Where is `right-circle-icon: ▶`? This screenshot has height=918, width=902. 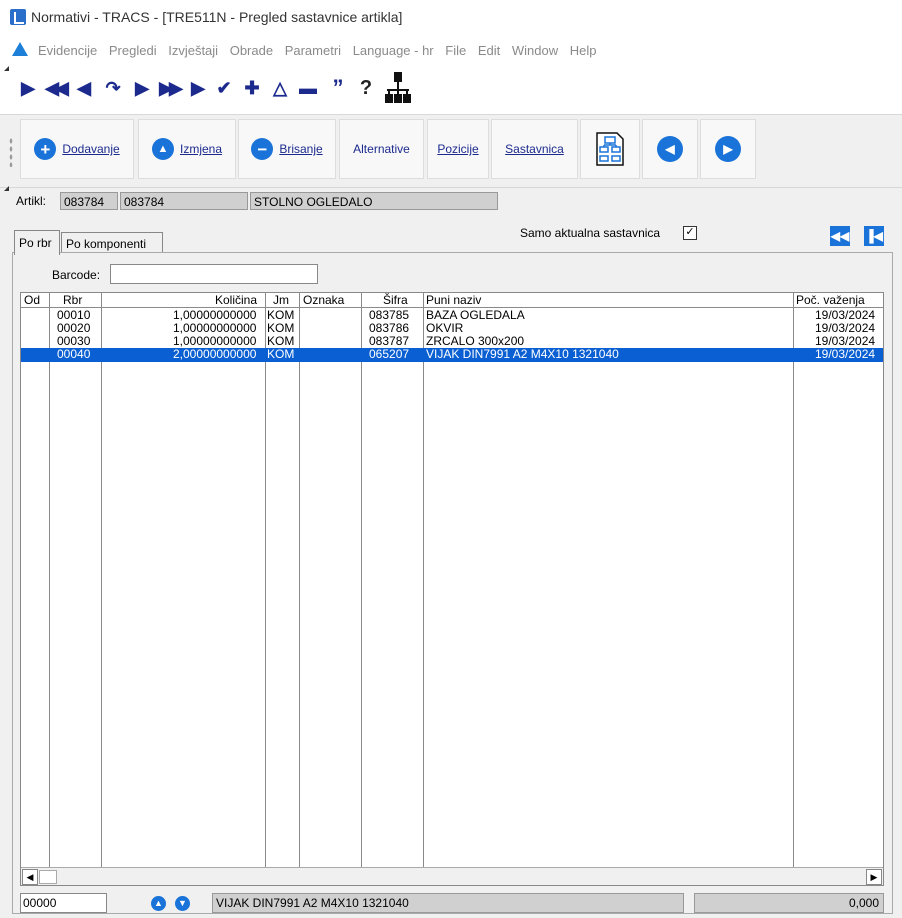 right-circle-icon: ▶ is located at coordinates (728, 149).